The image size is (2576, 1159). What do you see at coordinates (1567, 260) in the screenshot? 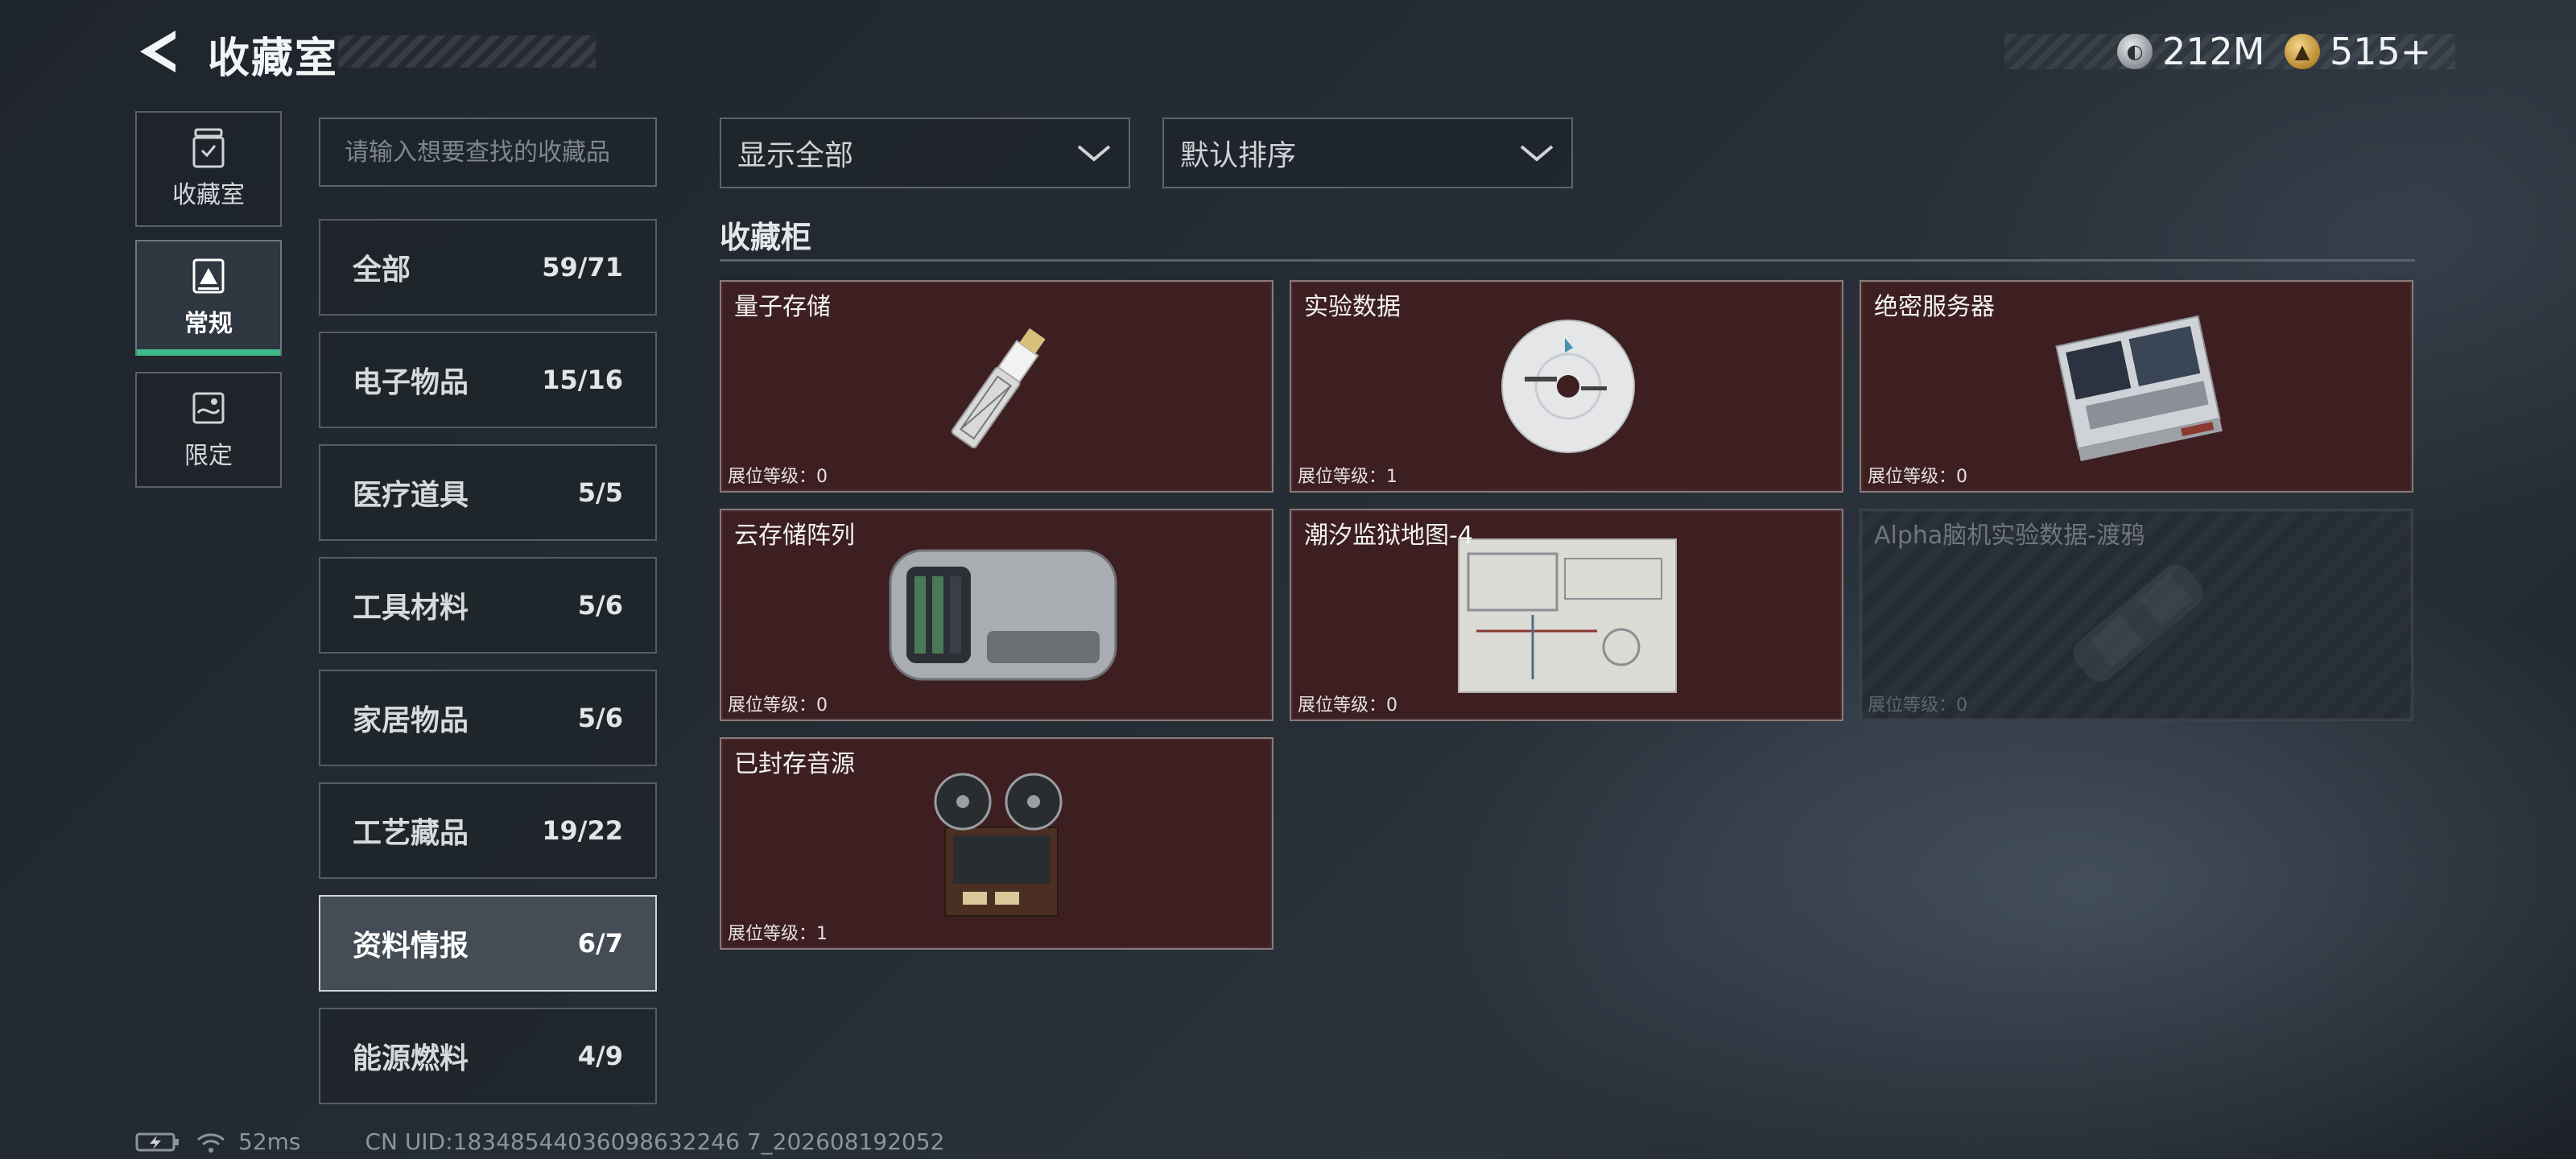
I see `section-divider` at bounding box center [1567, 260].